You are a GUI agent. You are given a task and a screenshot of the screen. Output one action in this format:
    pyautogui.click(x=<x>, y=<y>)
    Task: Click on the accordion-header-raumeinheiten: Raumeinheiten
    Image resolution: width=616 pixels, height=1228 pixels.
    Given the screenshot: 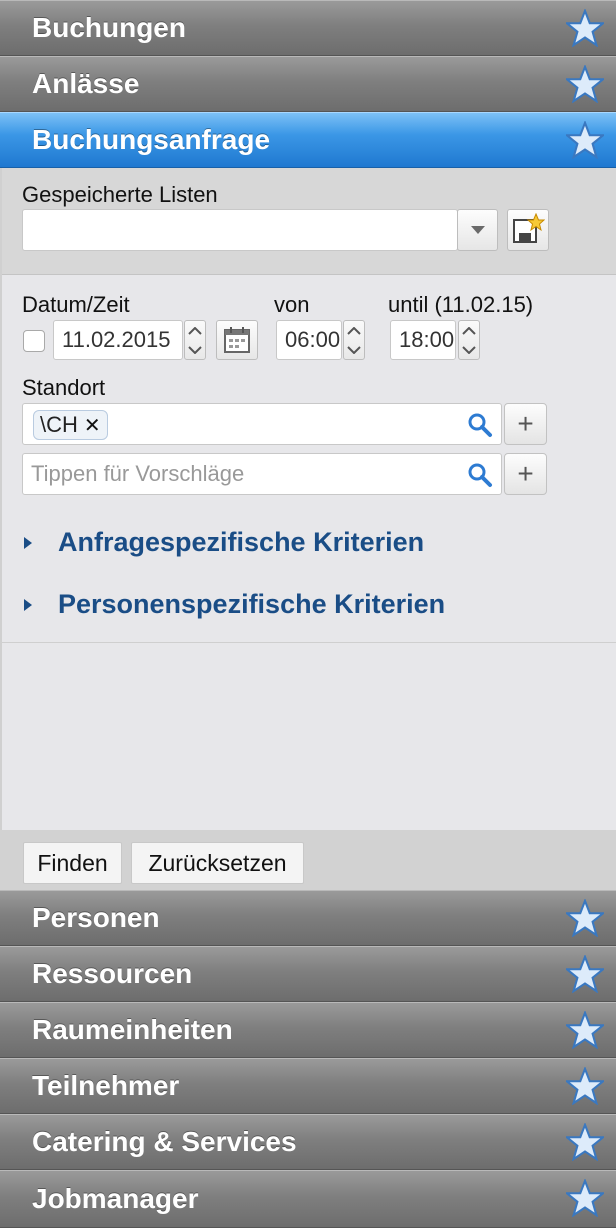 What is the action you would take?
    pyautogui.click(x=308, y=1030)
    